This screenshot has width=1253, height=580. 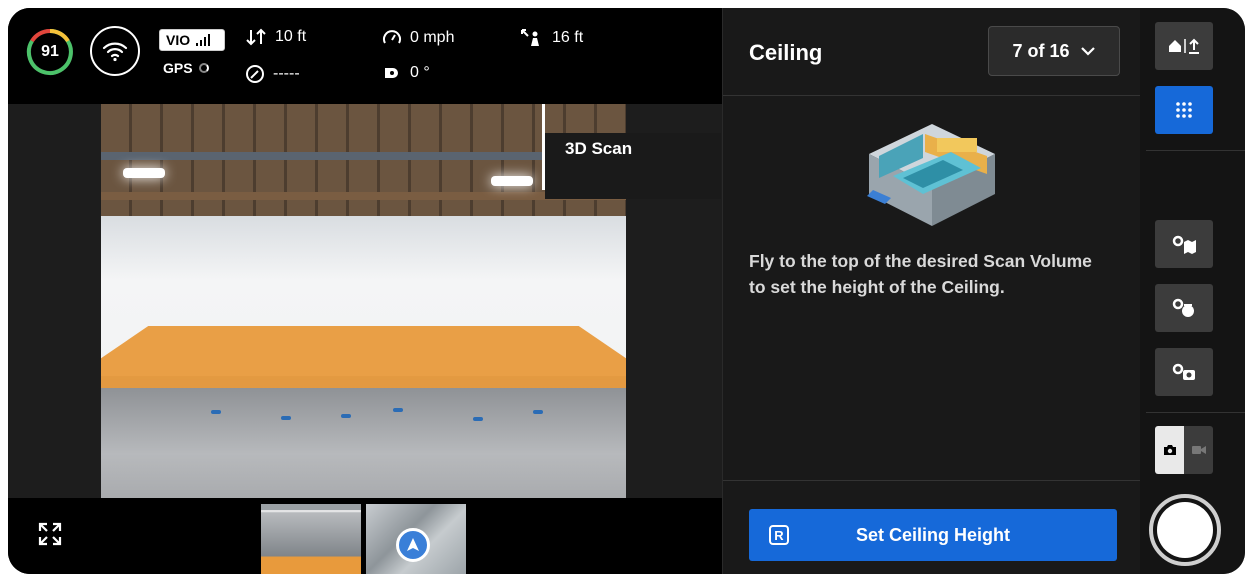 What do you see at coordinates (420, 72) in the screenshot?
I see `gimbal-value: 0 °` at bounding box center [420, 72].